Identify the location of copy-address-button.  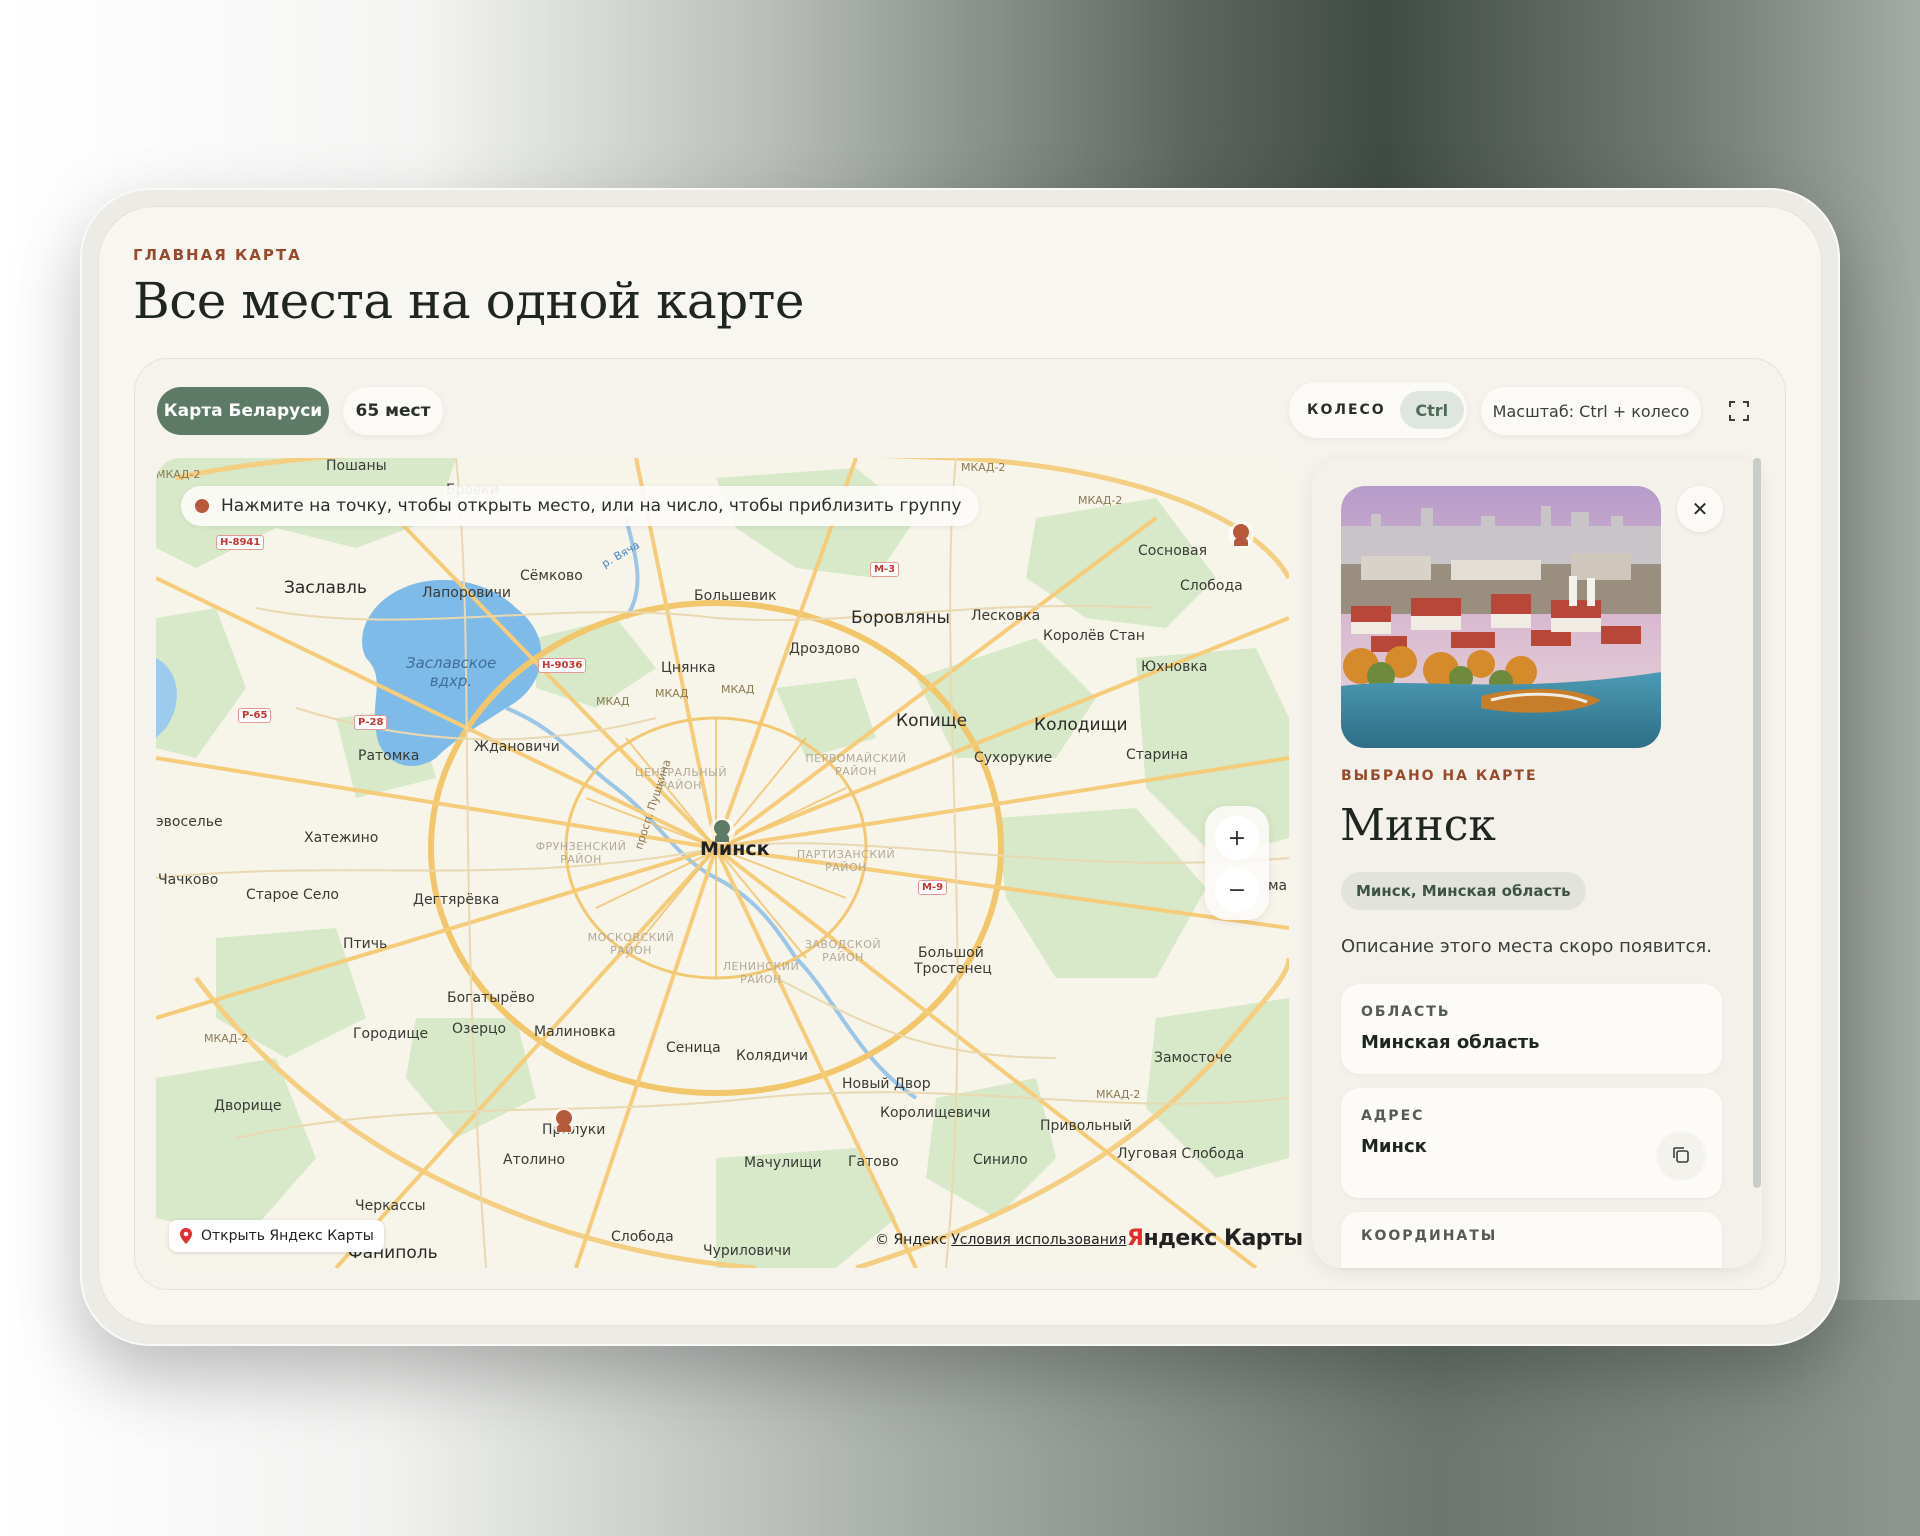
(1681, 1155).